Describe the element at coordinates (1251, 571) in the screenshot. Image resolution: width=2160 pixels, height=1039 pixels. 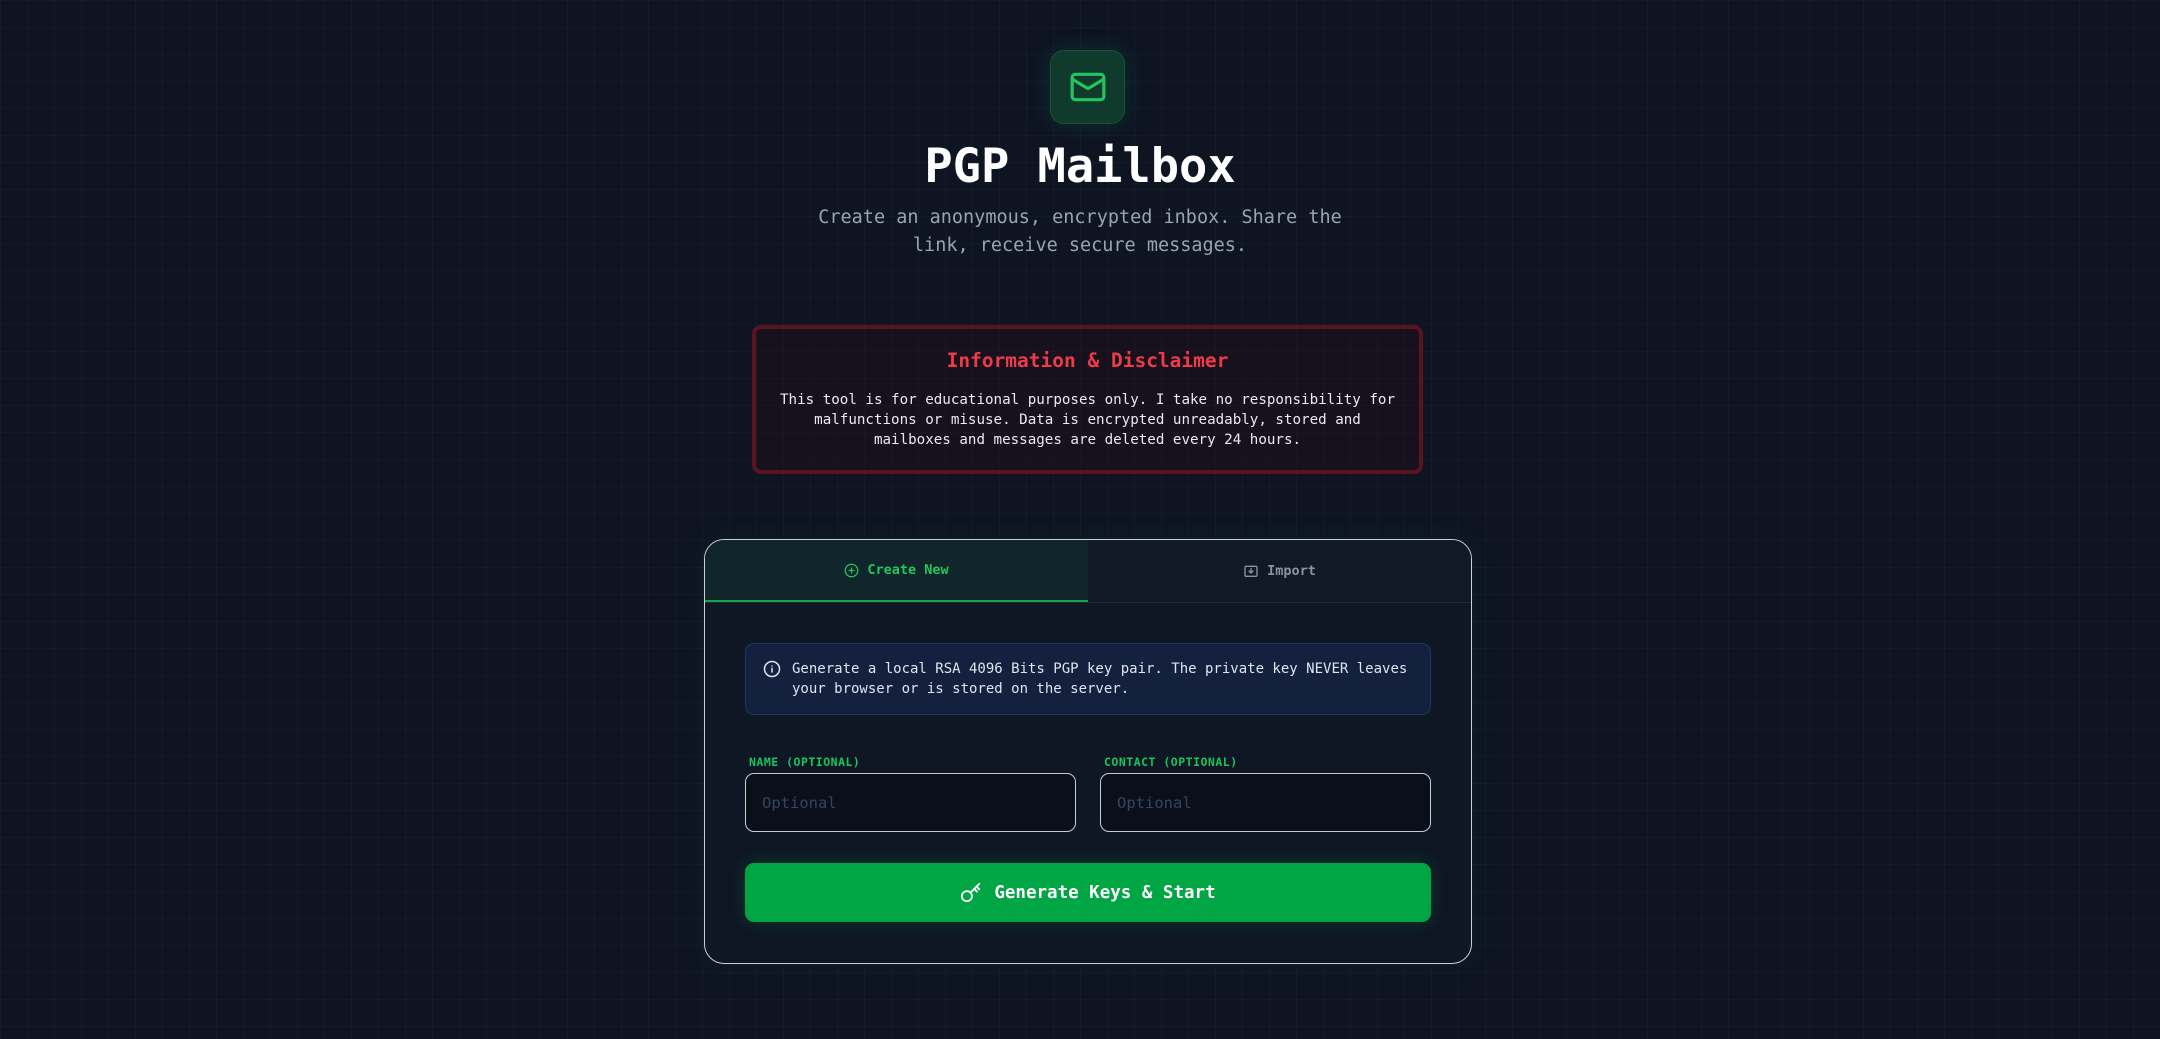
I see `import-icon` at that location.